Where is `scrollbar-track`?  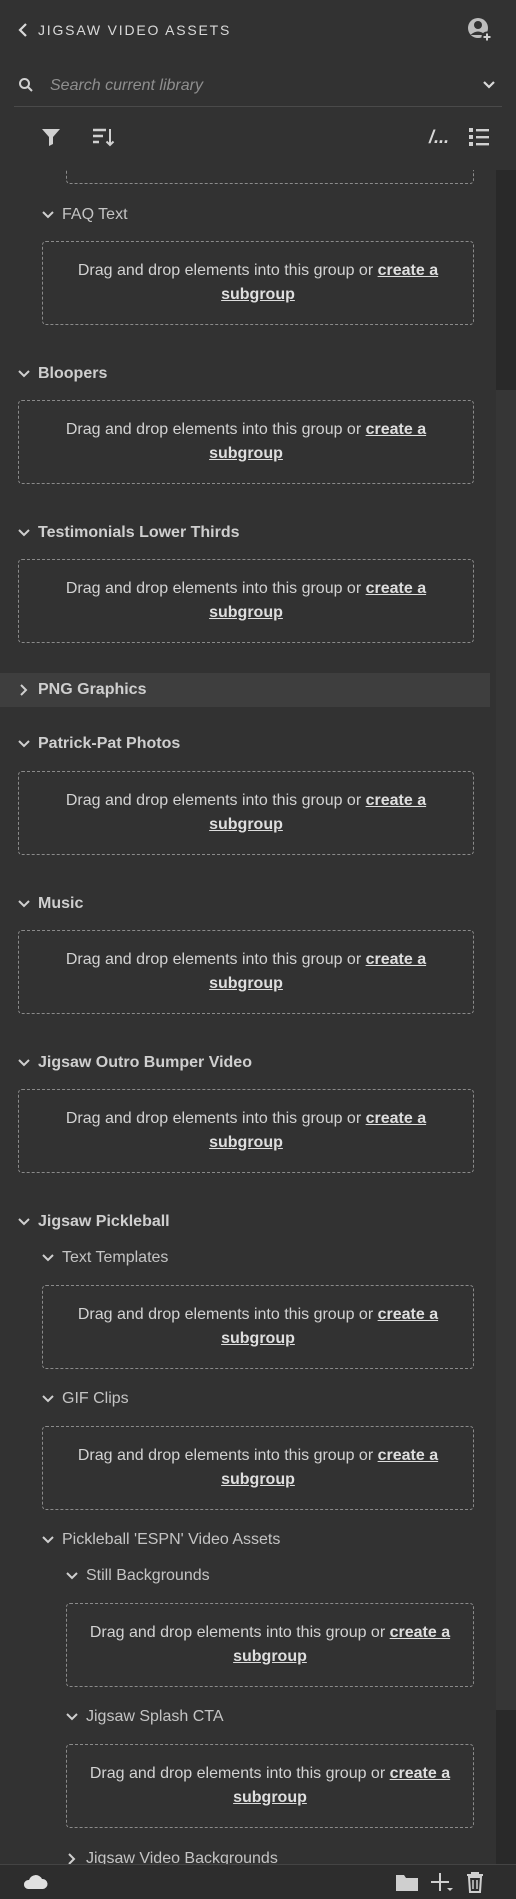 scrollbar-track is located at coordinates (506, 1017).